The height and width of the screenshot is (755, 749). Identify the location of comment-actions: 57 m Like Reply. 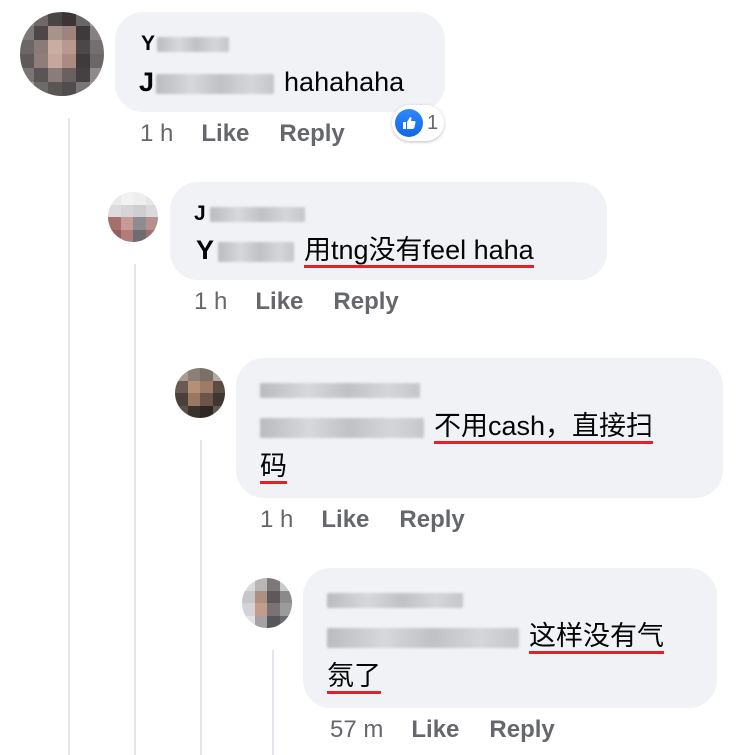
(457, 730).